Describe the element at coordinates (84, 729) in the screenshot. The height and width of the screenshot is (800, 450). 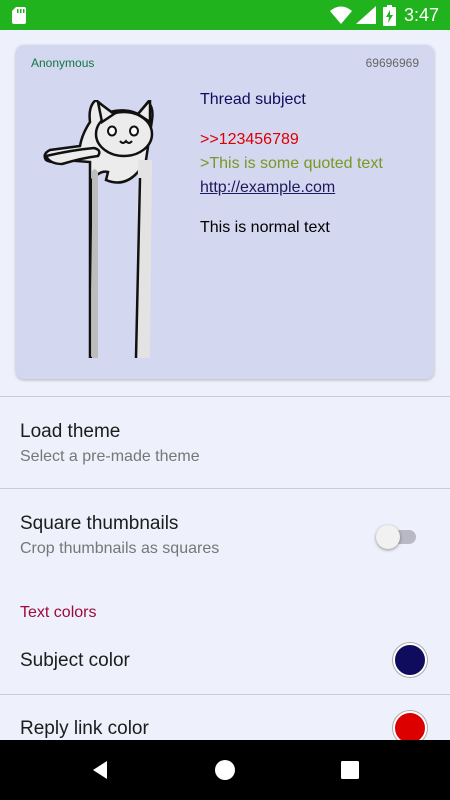
I see `reply-link-color-setting: Reply link color` at that location.